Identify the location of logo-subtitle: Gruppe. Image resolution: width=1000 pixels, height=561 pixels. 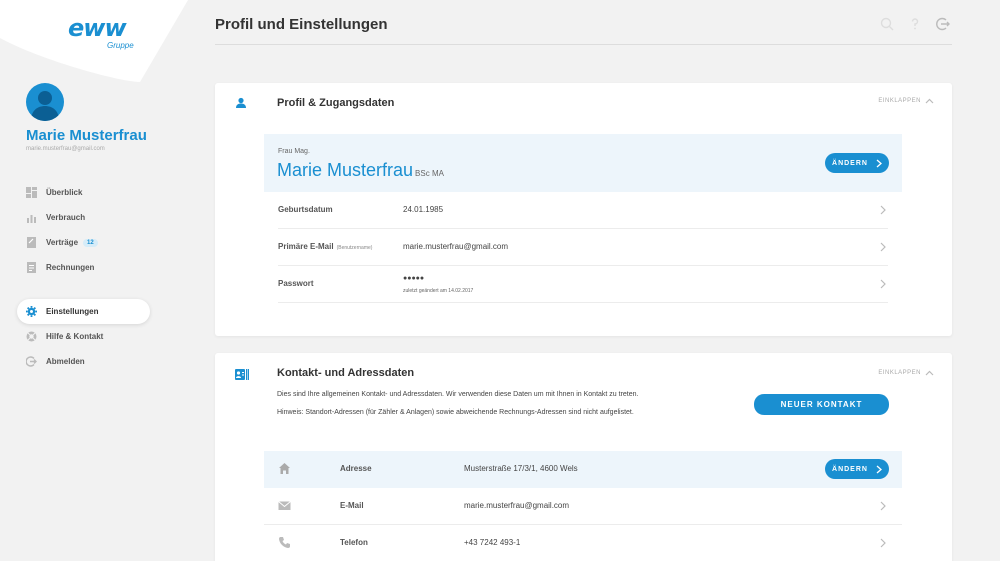
(120, 45).